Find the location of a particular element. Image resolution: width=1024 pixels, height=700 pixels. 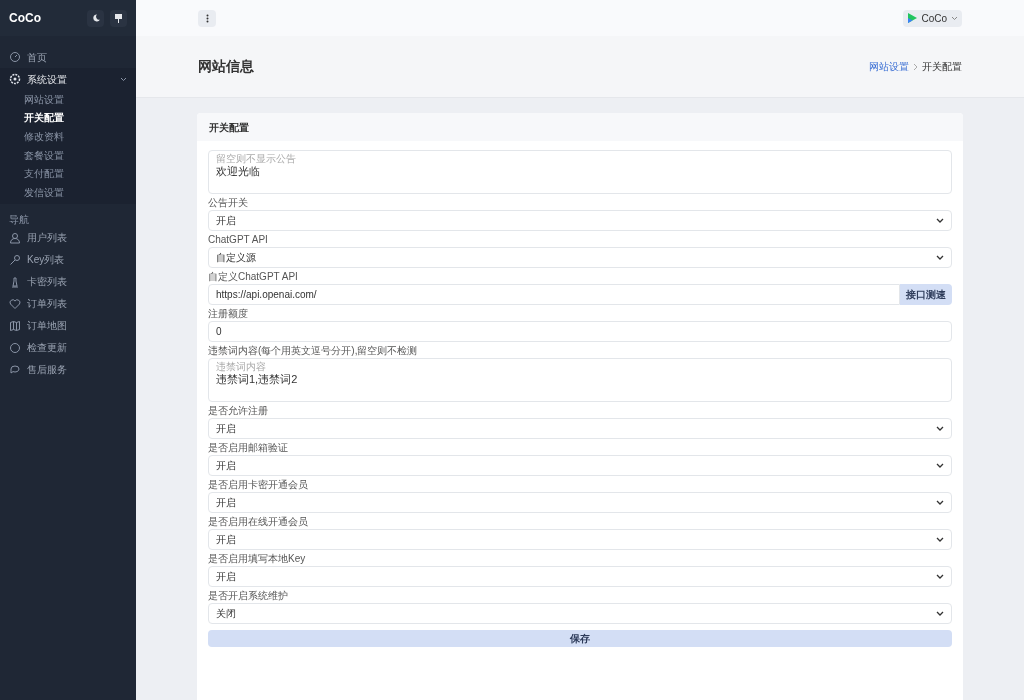

gauge-icon is located at coordinates (15, 57).